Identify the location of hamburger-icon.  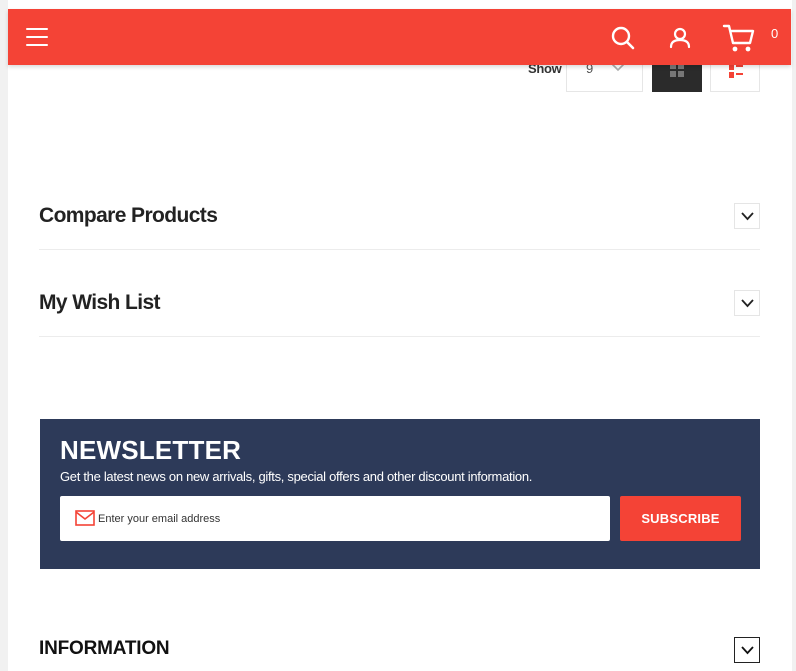
(37, 37).